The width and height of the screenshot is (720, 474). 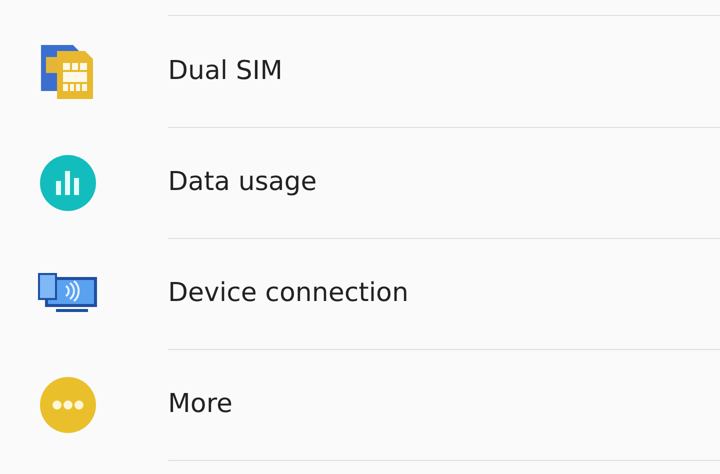 I want to click on settings-label: Device connection, so click(x=288, y=293).